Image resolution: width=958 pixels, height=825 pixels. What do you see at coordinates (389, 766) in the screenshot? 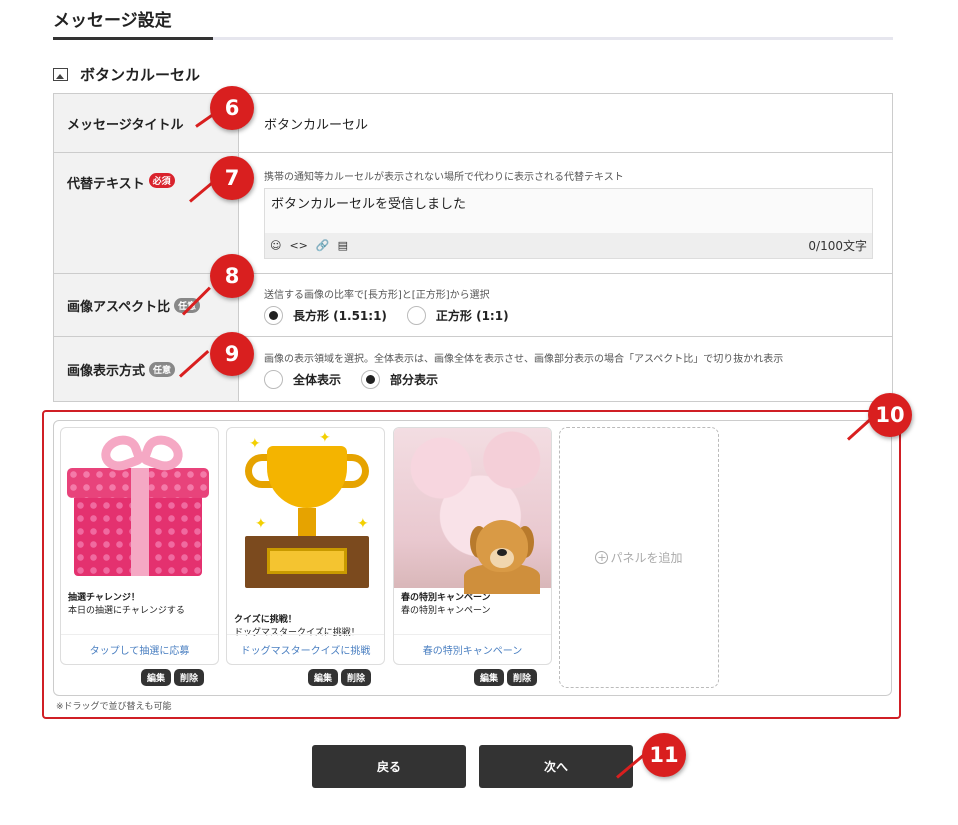
I see `back-button: 戻る` at bounding box center [389, 766].